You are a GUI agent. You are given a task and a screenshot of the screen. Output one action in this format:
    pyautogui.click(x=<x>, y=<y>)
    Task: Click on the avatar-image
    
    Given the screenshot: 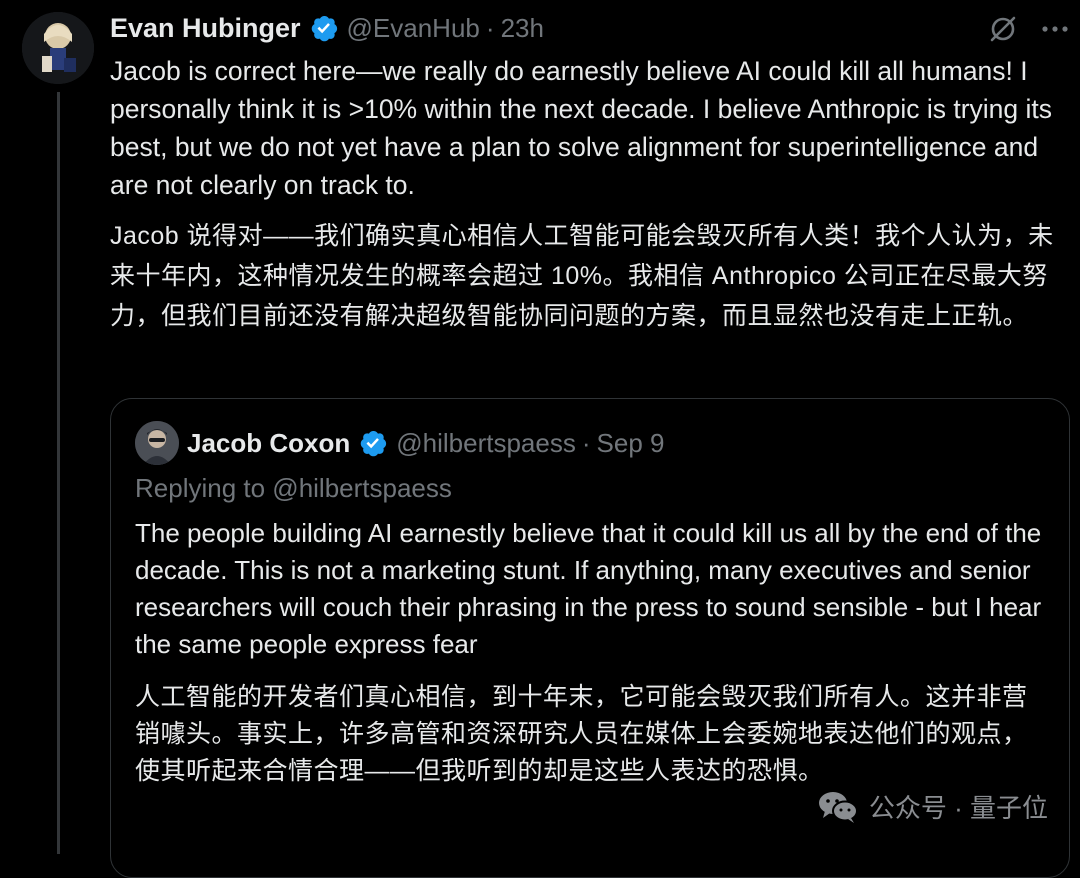 What is the action you would take?
    pyautogui.click(x=58, y=48)
    